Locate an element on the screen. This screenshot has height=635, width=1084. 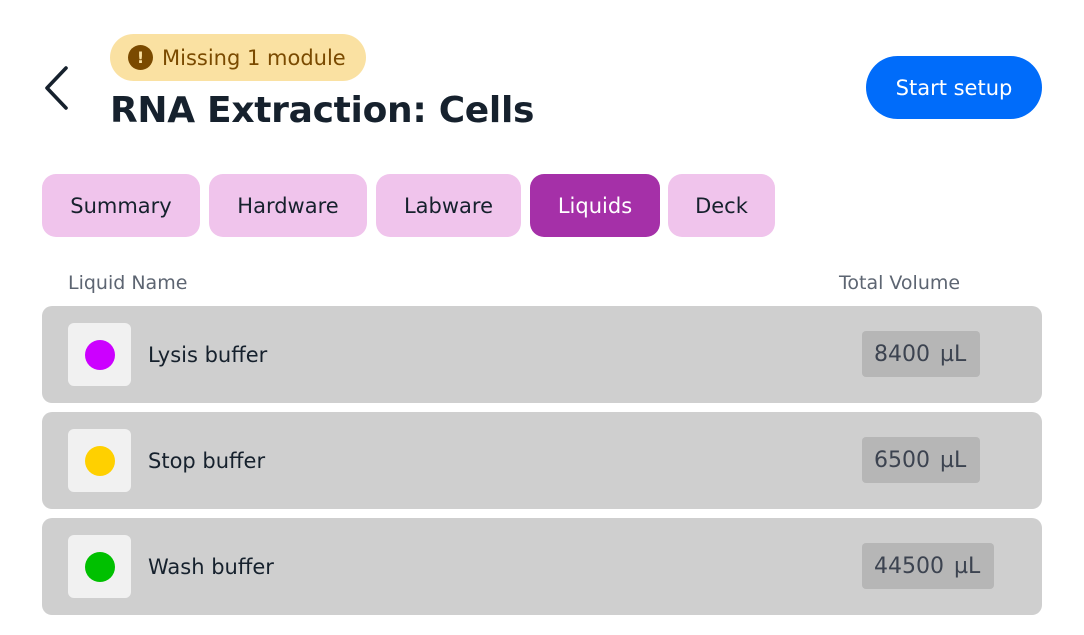
total-volume-chip: 44500 µL is located at coordinates (928, 566).